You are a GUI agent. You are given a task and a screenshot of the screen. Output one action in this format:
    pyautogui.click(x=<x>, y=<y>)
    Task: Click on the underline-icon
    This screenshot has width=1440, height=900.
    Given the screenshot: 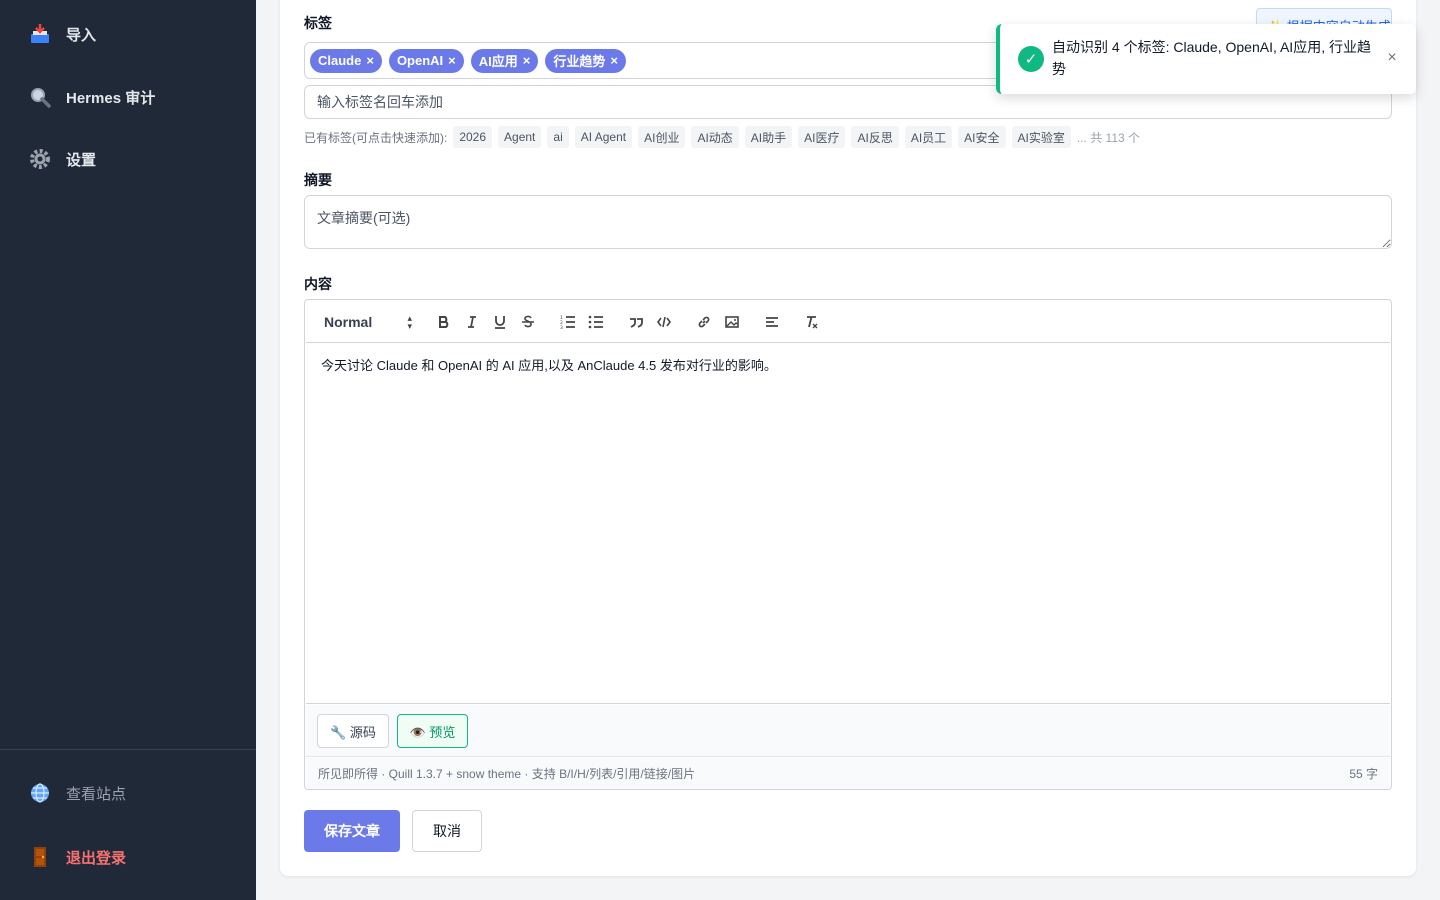 What is the action you would take?
    pyautogui.click(x=500, y=322)
    